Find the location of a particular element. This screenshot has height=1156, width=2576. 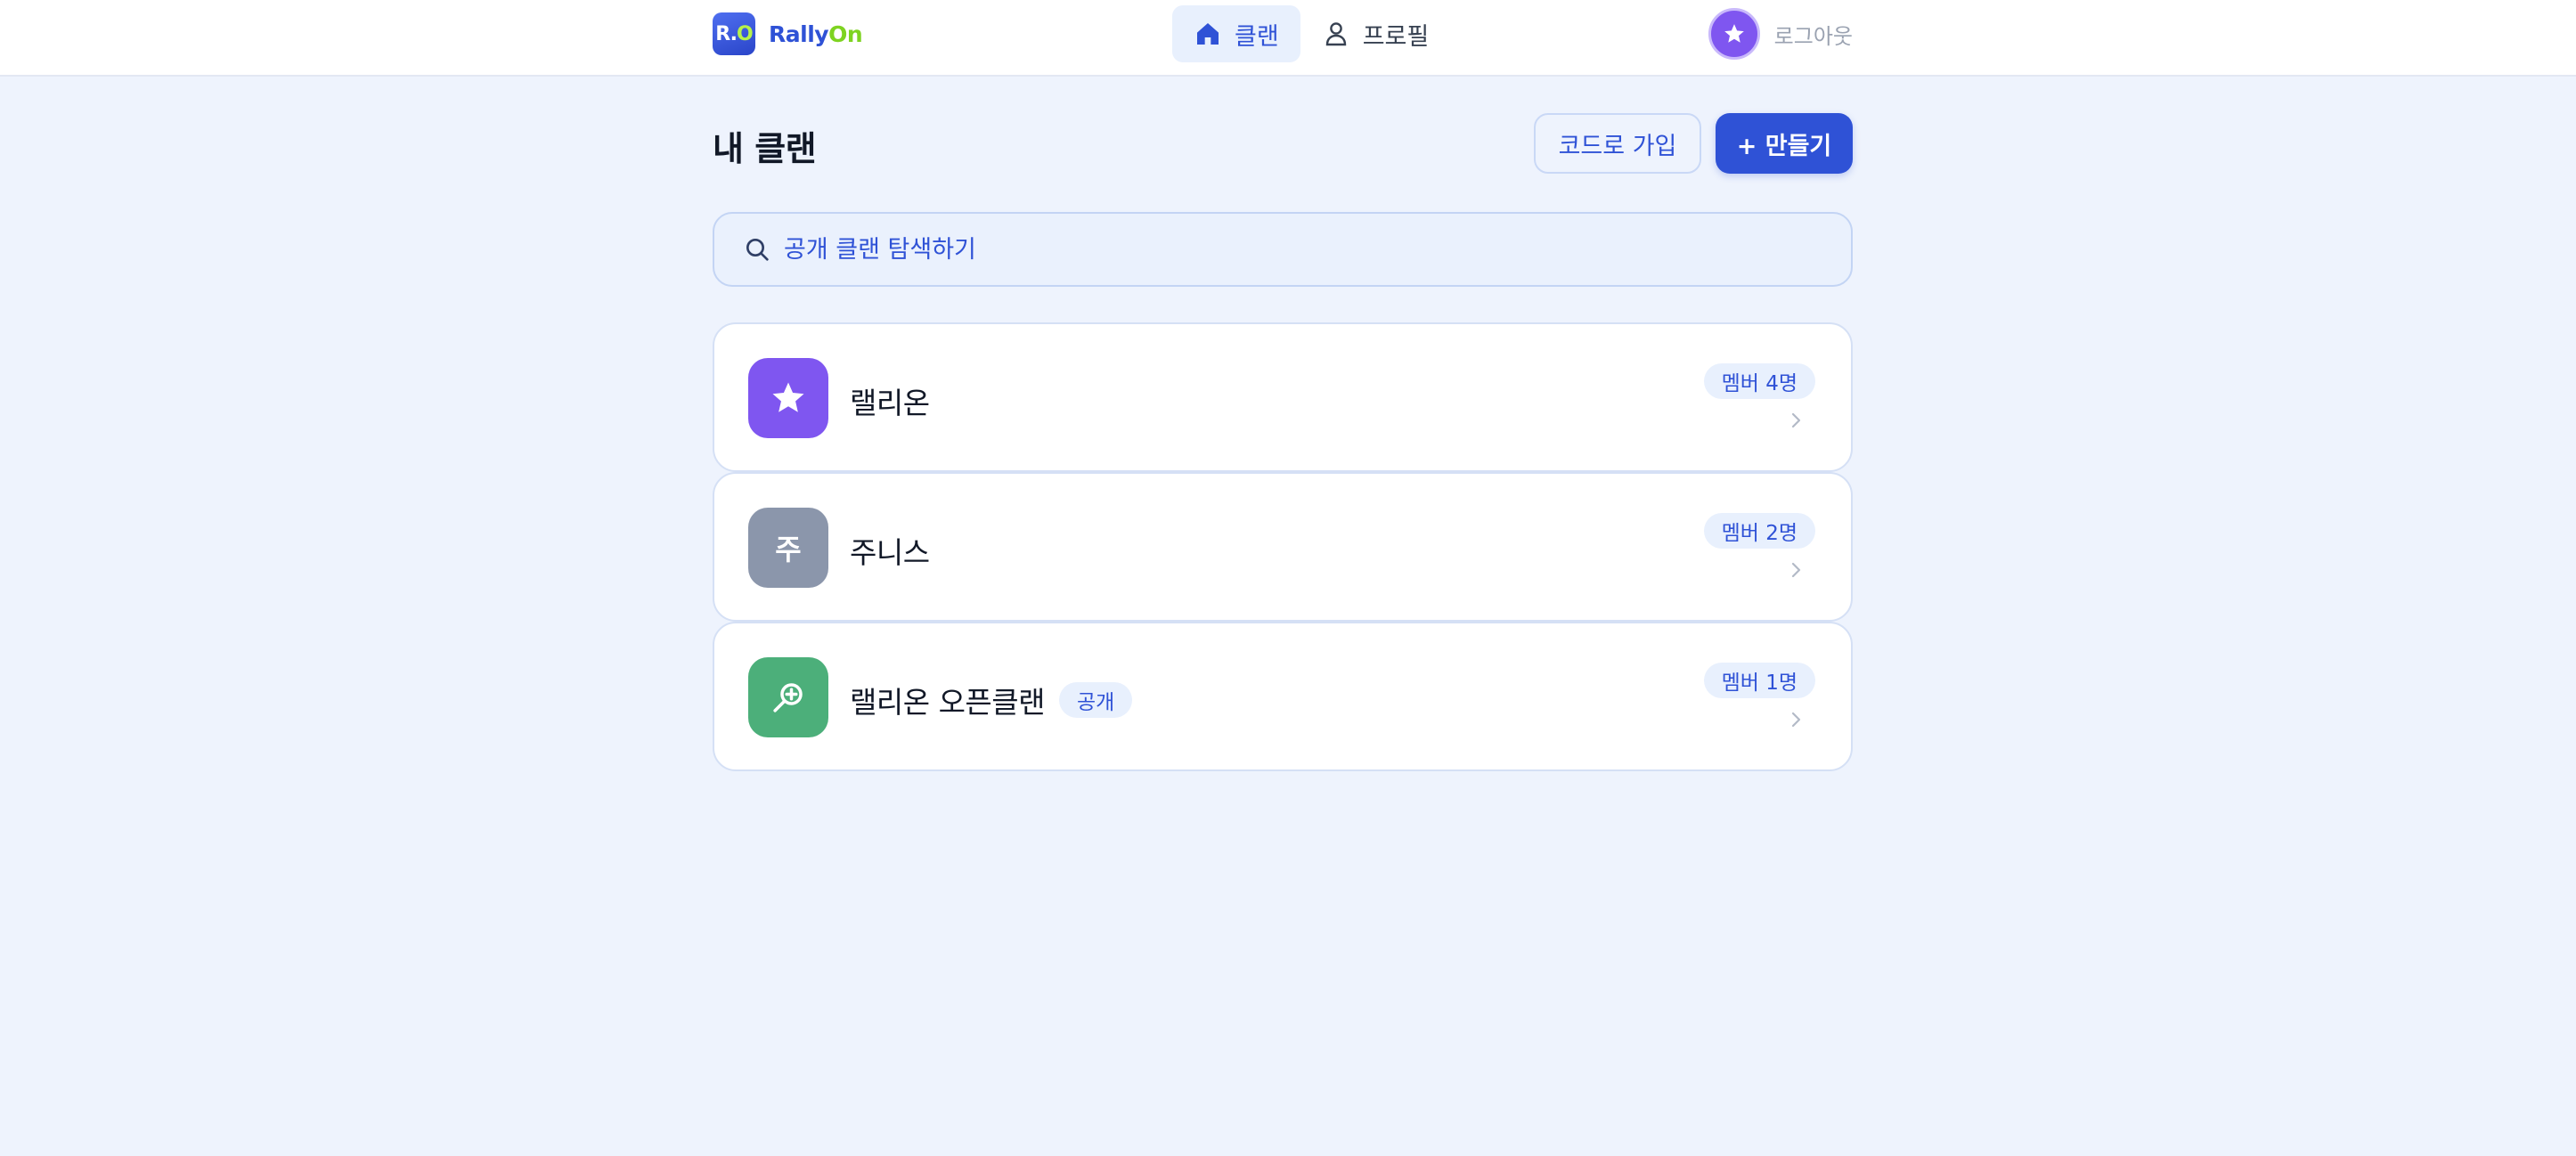

nav-item-profile: 프로필 is located at coordinates (1376, 33).